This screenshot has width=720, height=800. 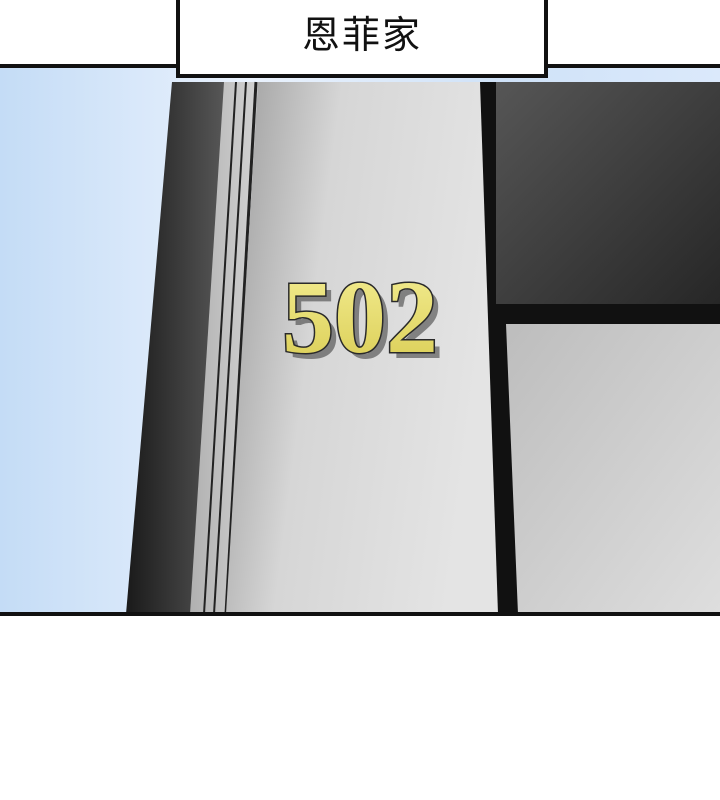 What do you see at coordinates (608, 195) in the screenshot?
I see `right-dark-panel` at bounding box center [608, 195].